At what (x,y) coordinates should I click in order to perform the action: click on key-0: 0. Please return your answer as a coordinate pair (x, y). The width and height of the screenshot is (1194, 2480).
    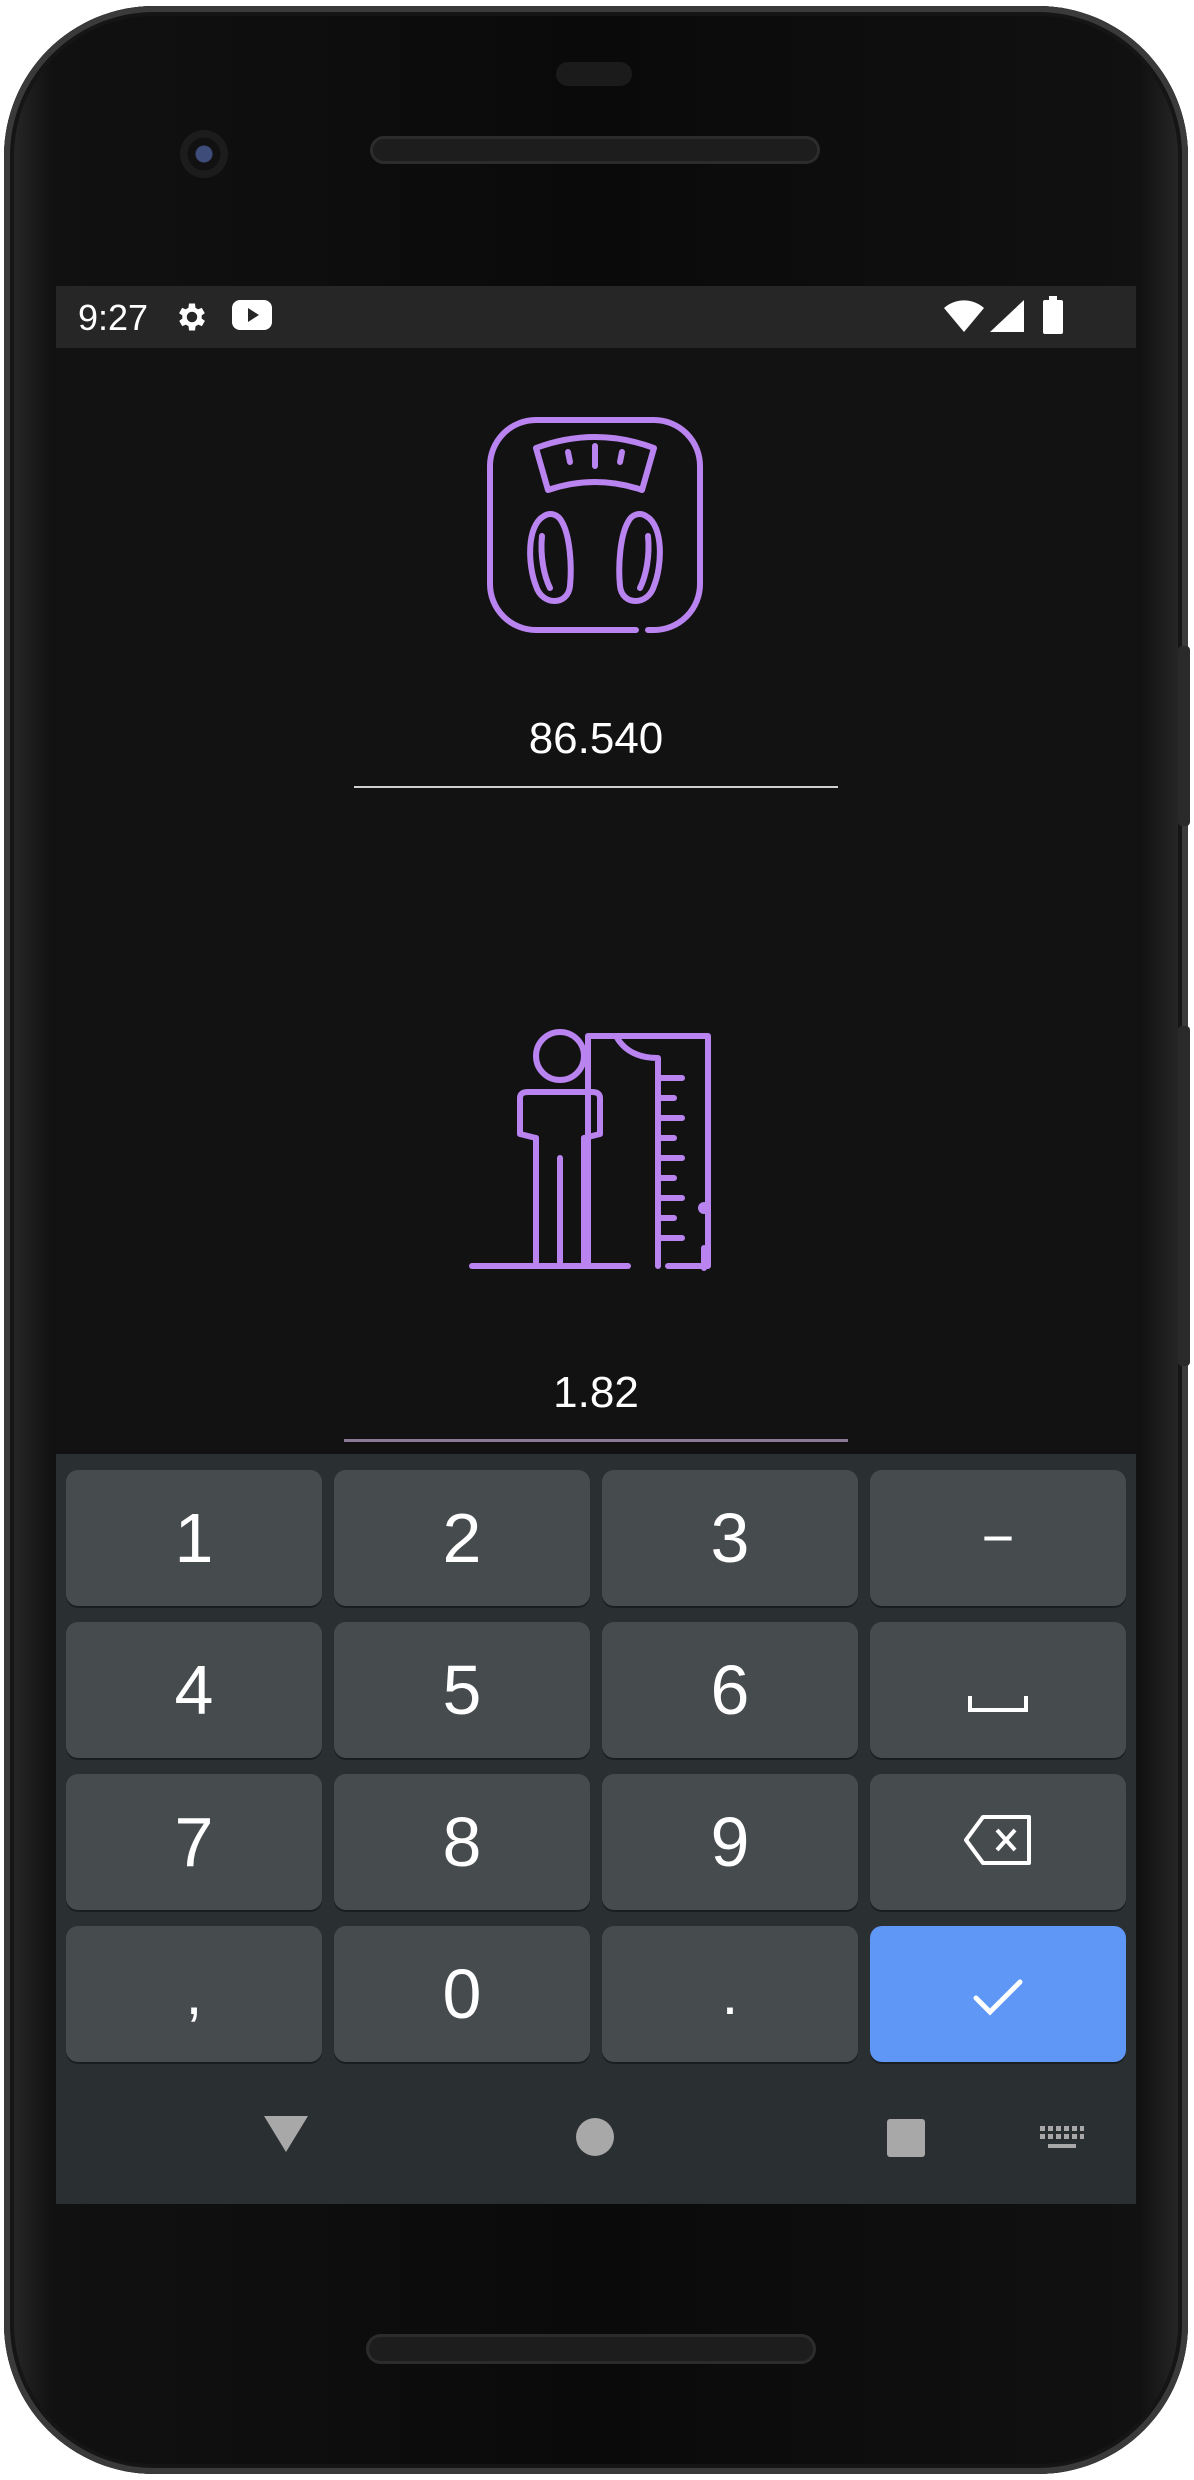
    Looking at the image, I should click on (462, 1994).